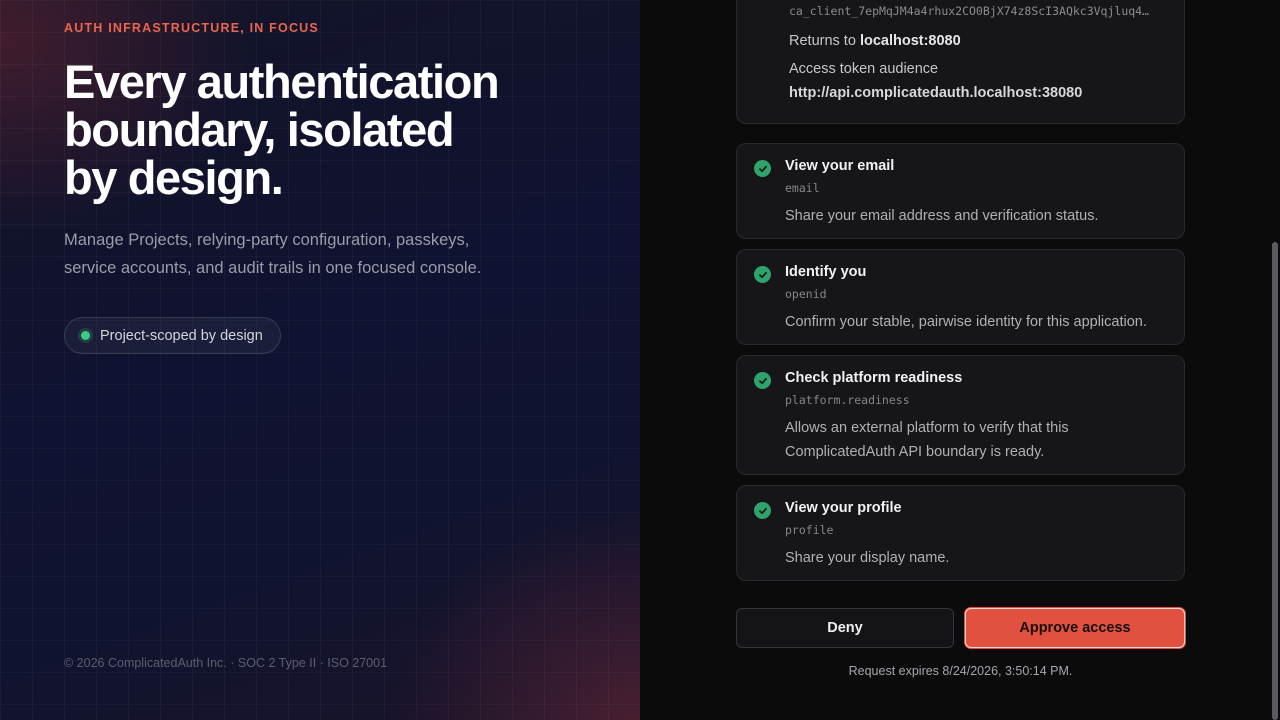  Describe the element at coordinates (1275, 481) in the screenshot. I see `scrollbar-thumb` at that location.